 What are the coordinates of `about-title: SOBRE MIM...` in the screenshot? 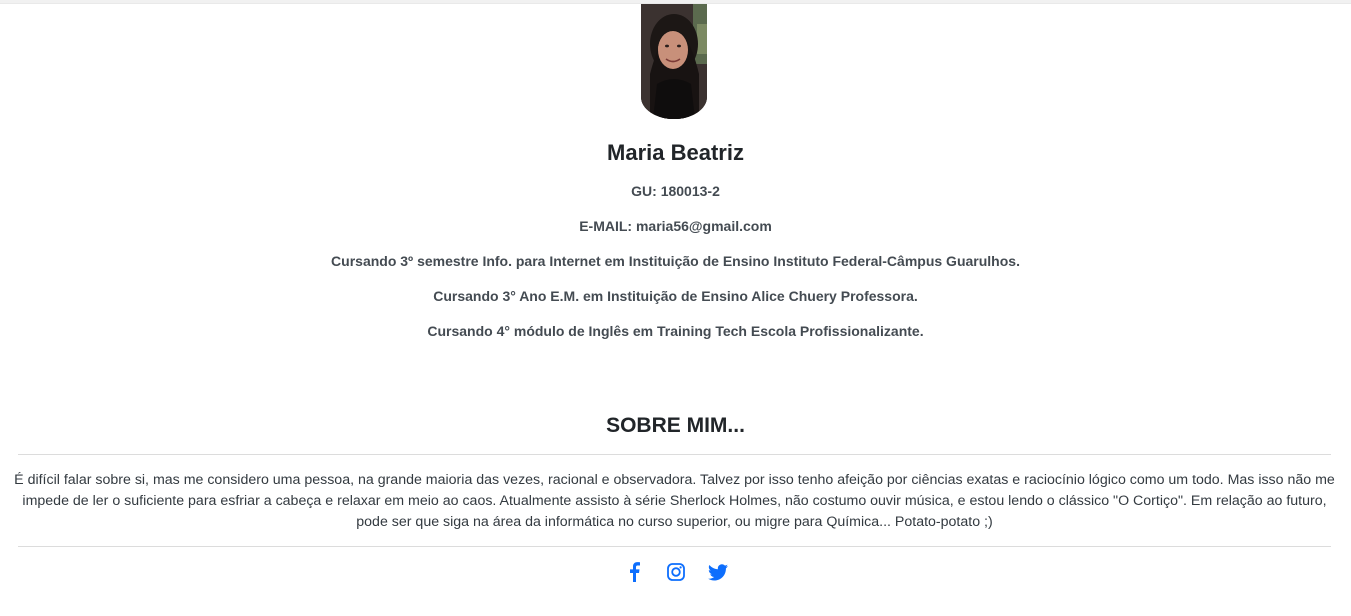 It's located at (675, 425).